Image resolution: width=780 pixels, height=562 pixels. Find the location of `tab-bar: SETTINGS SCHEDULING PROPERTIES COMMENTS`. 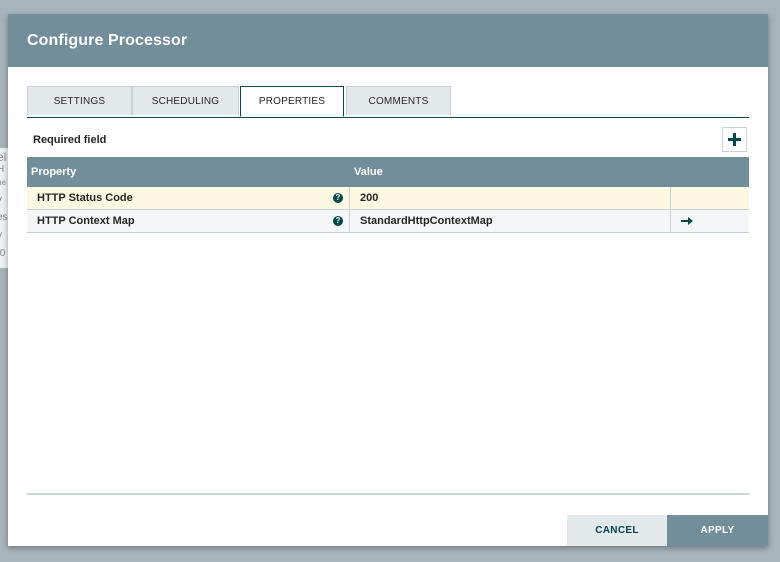

tab-bar: SETTINGS SCHEDULING PROPERTIES COMMENTS is located at coordinates (388, 102).